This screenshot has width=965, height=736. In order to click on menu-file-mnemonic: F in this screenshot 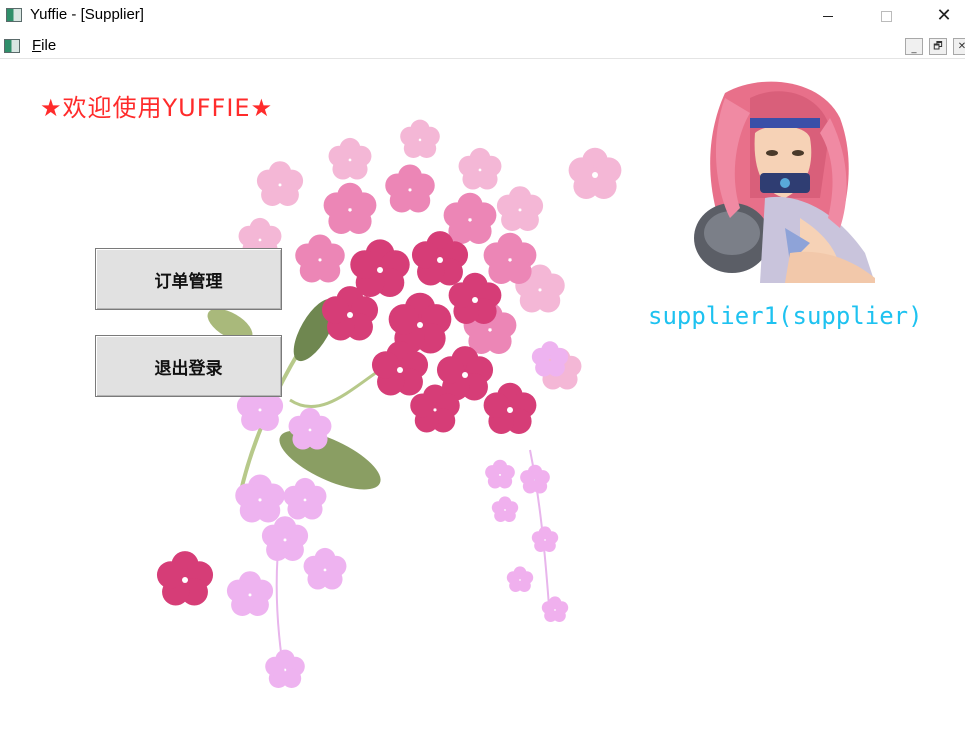, I will do `click(37, 45)`.